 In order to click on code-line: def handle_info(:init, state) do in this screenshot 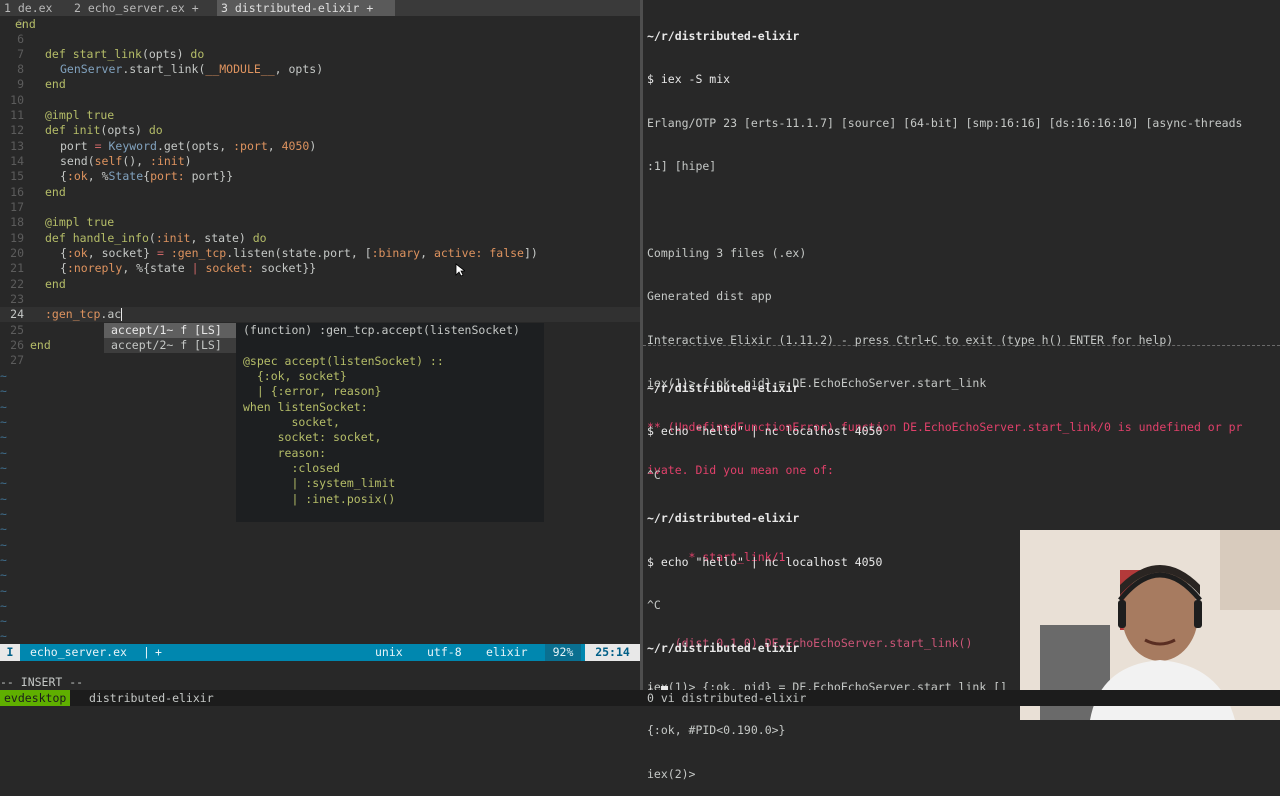, I will do `click(156, 238)`.